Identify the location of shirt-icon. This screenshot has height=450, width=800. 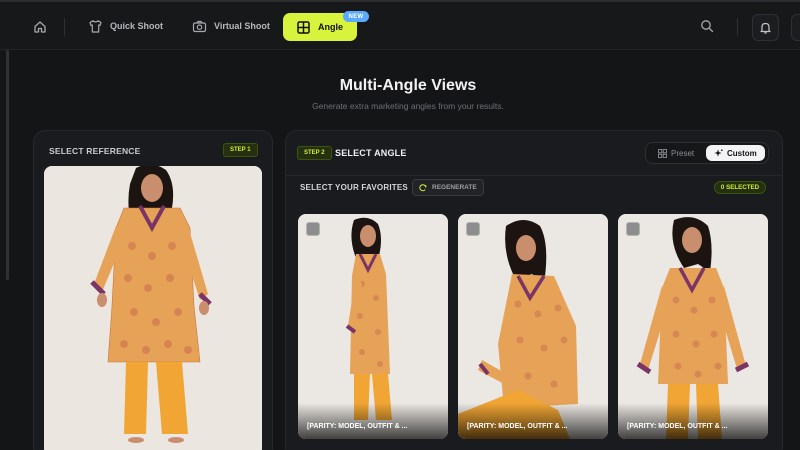
(95, 26).